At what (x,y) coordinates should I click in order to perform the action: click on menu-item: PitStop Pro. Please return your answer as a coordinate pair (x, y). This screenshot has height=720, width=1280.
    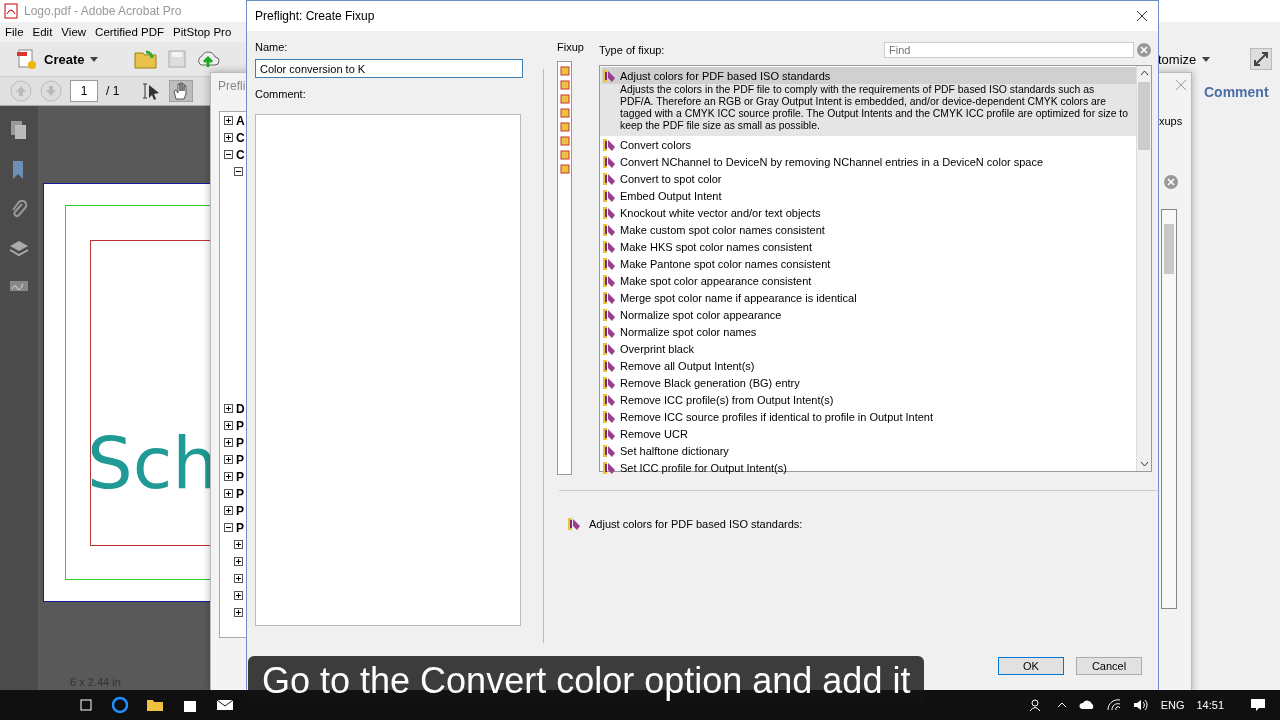
    Looking at the image, I should click on (202, 32).